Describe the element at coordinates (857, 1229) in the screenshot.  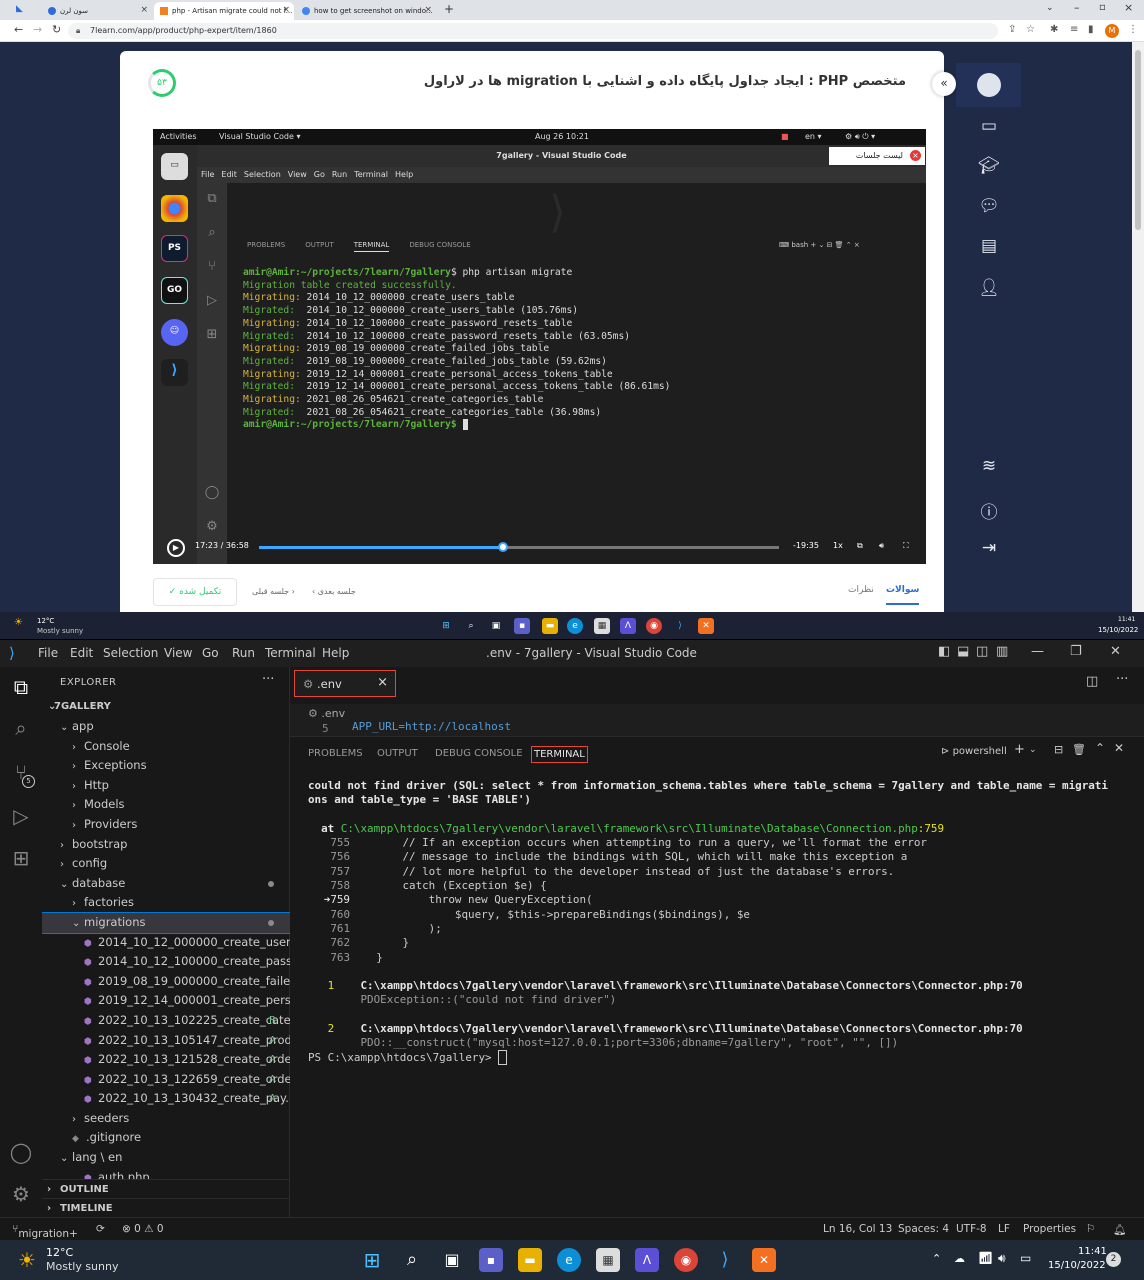
I see `cursor-position: Ln 16, Col 13` at that location.